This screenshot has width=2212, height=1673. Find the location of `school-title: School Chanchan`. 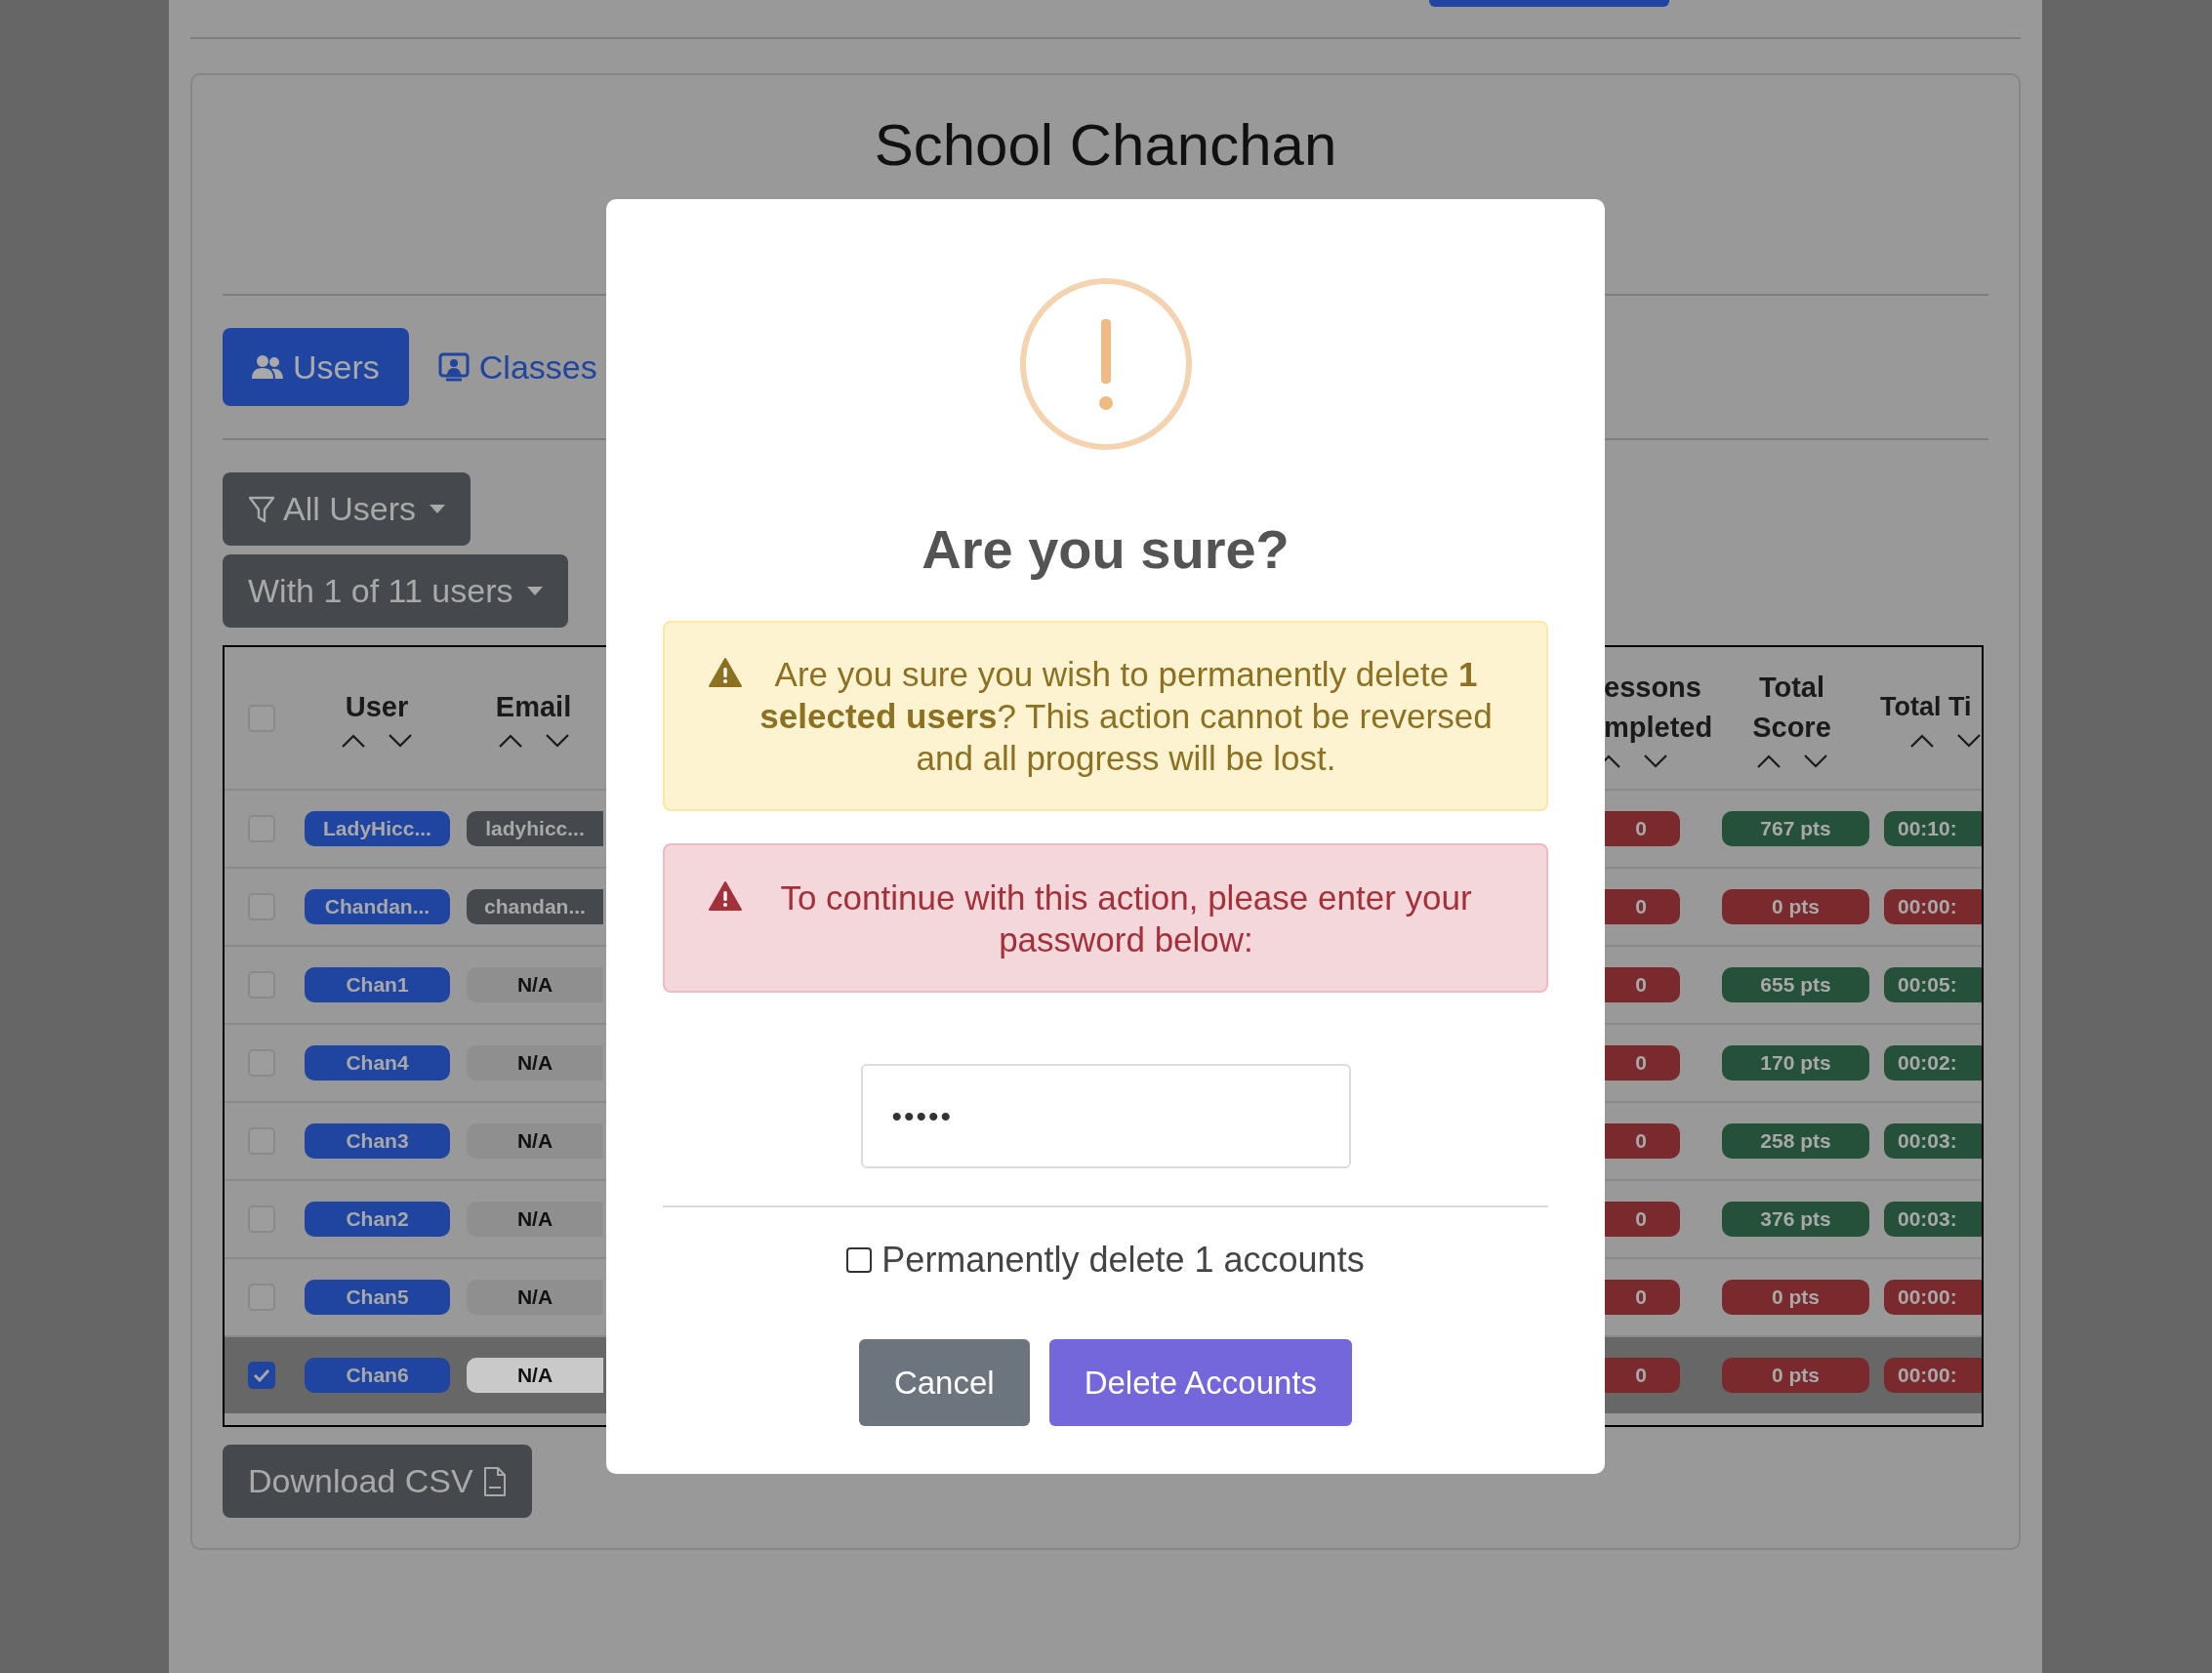

school-title: School Chanchan is located at coordinates (1105, 146).